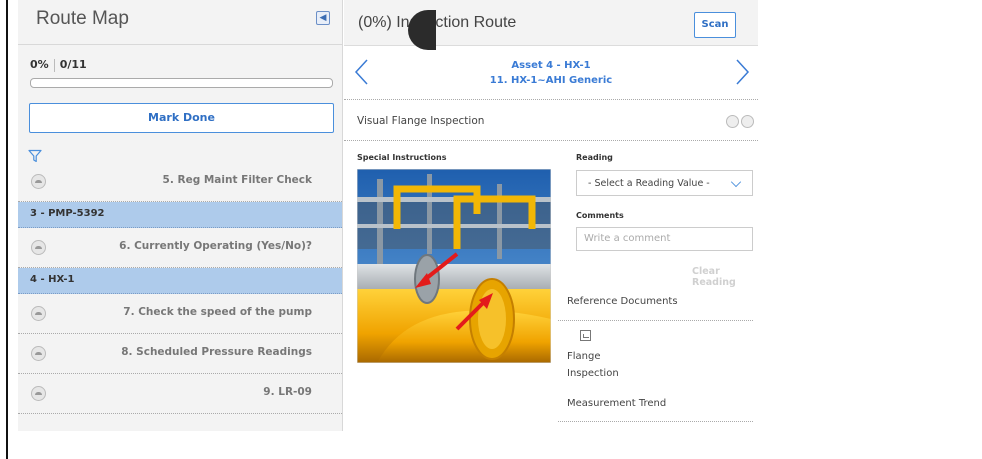 Image resolution: width=982 pixels, height=459 pixels. I want to click on chevron-right-icon, so click(742, 72).